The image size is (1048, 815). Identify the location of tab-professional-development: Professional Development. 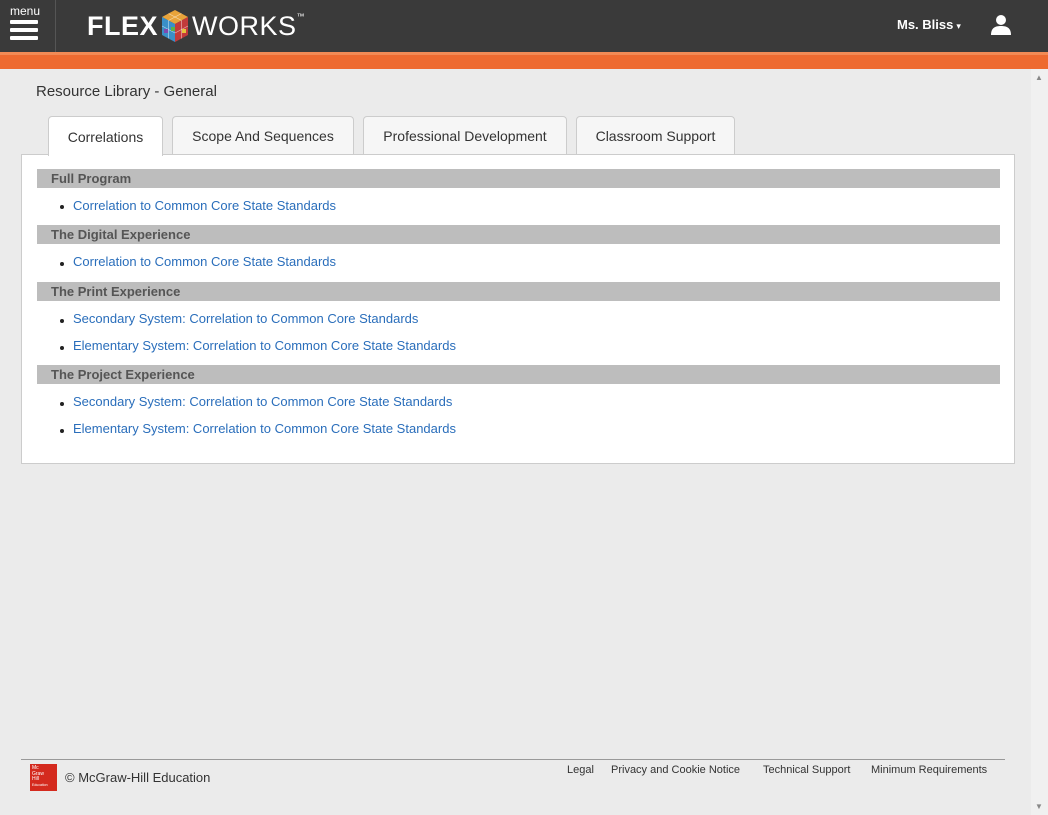
(465, 135).